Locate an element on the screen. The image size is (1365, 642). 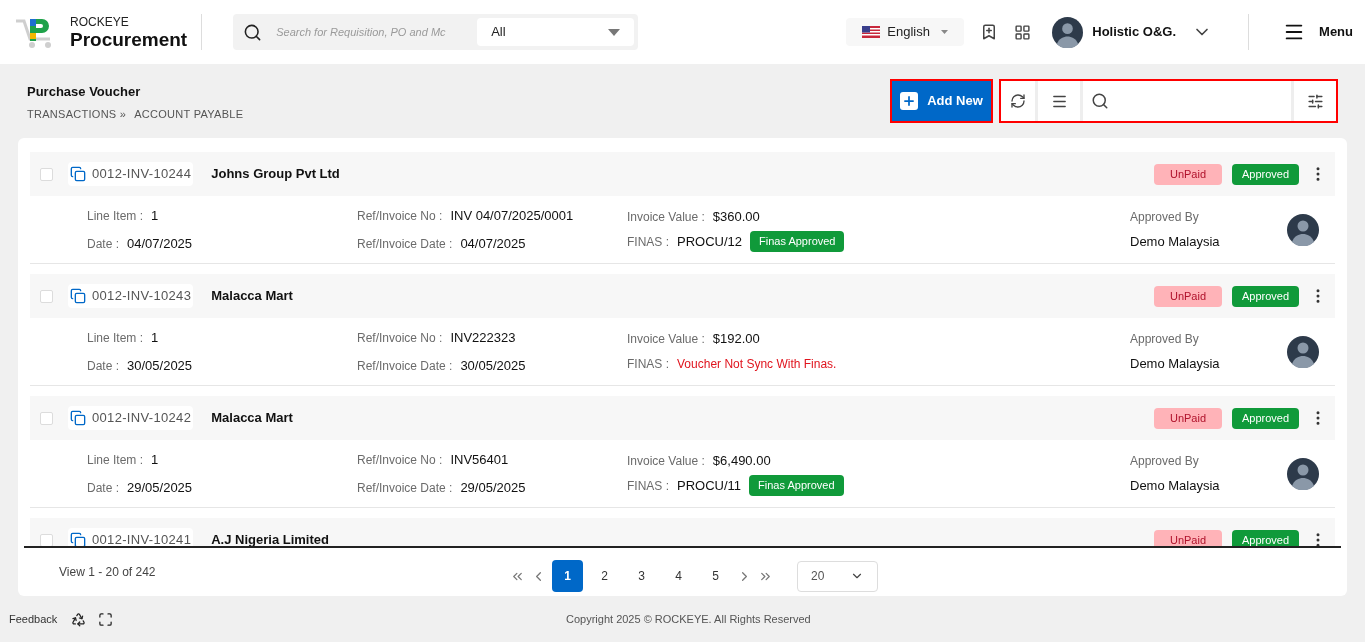
copyright-text: Copyright 2025 © ROCKEYE. All Rights Reserved is located at coordinates (688, 619).